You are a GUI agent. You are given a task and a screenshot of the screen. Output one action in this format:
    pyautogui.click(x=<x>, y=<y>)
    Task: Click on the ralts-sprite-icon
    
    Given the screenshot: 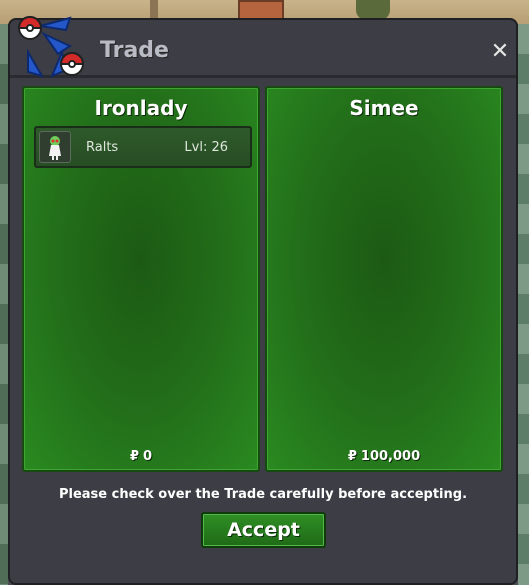 What is the action you would take?
    pyautogui.click(x=55, y=147)
    